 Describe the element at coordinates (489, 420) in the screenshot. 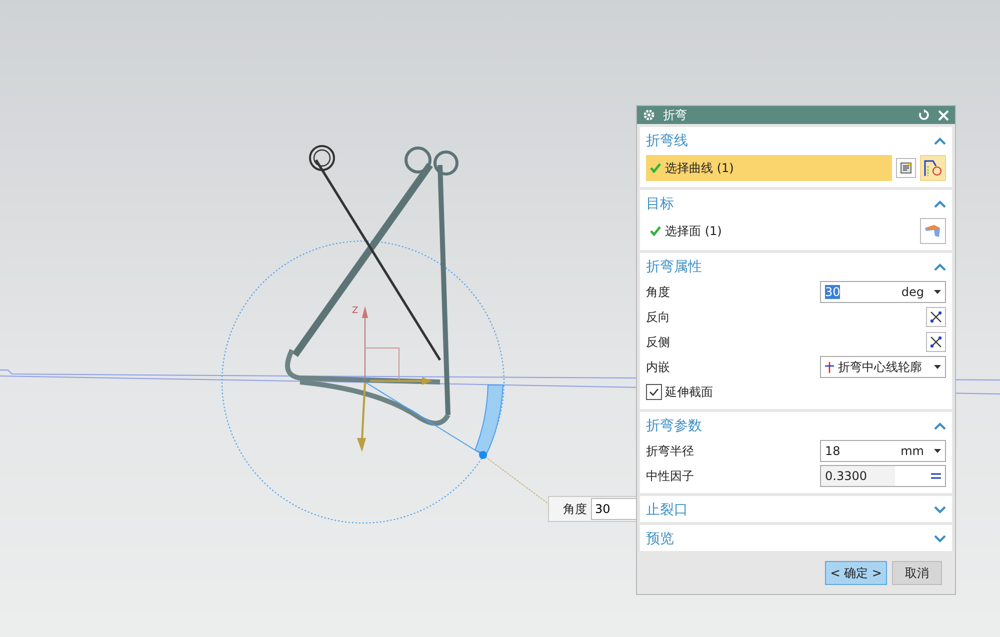

I see `angle-arc-handle` at that location.